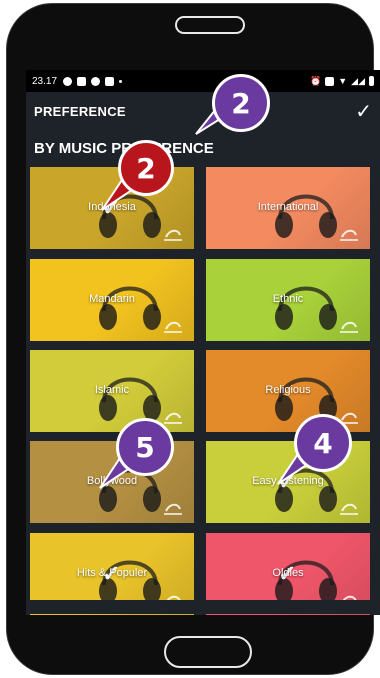 Image resolution: width=380 pixels, height=678 pixels. I want to click on tile-label: Religious, so click(288, 390).